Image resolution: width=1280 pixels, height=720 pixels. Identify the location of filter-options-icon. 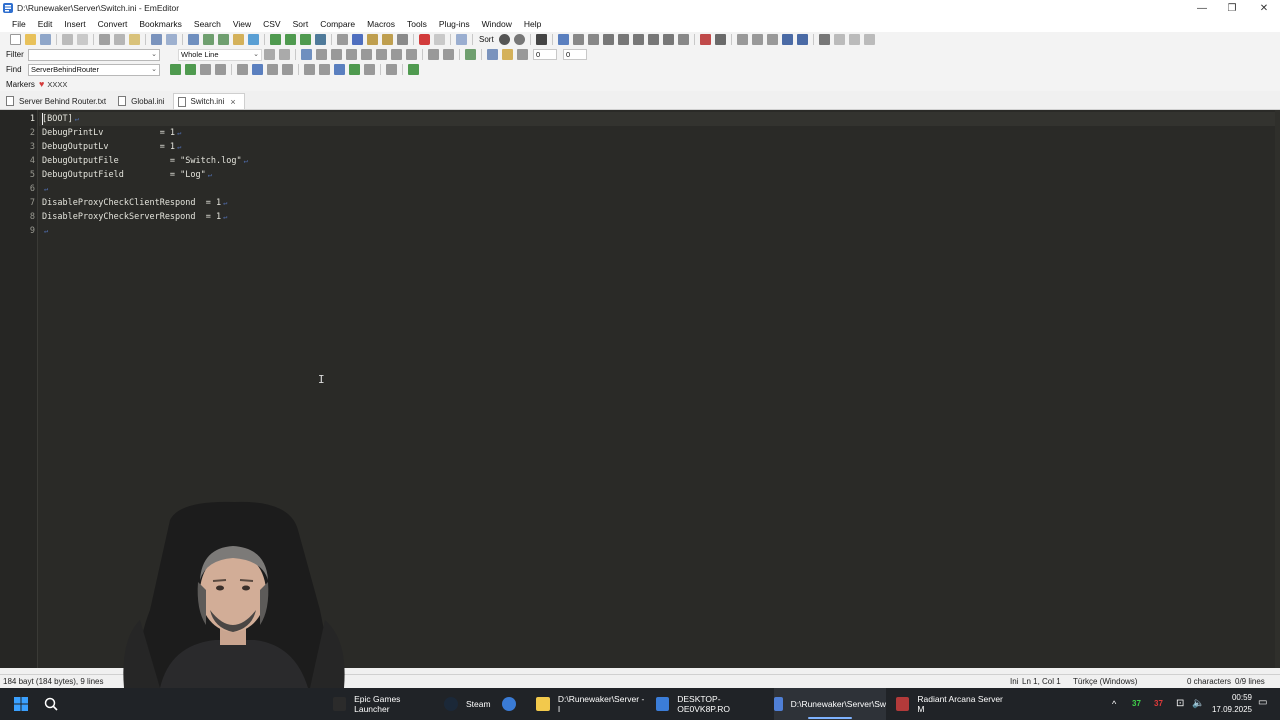
(492, 54).